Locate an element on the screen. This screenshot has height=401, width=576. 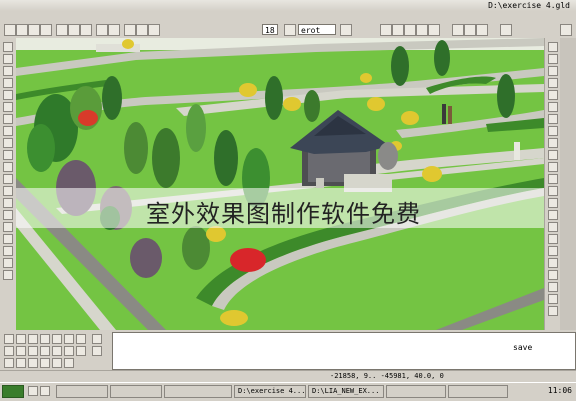
region-tool-icon is located at coordinates (8, 191).